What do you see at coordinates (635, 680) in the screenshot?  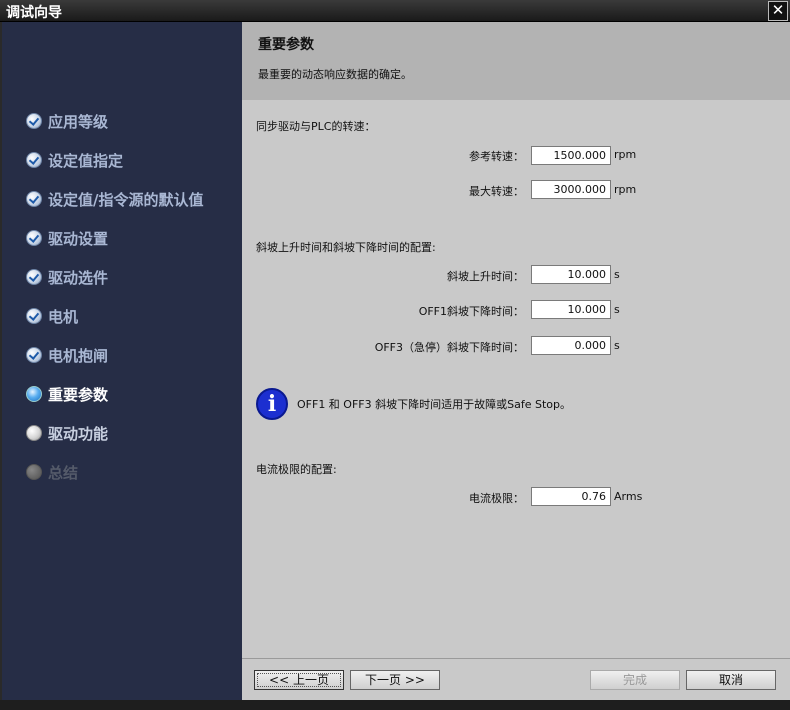 I see `finish-button: 完成` at bounding box center [635, 680].